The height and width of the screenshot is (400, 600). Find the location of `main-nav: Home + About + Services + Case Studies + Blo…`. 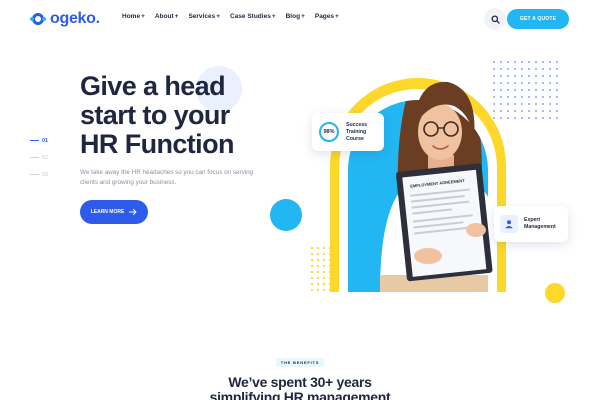

main-nav: Home + About + Services + Case Studies + Blo… is located at coordinates (230, 16).